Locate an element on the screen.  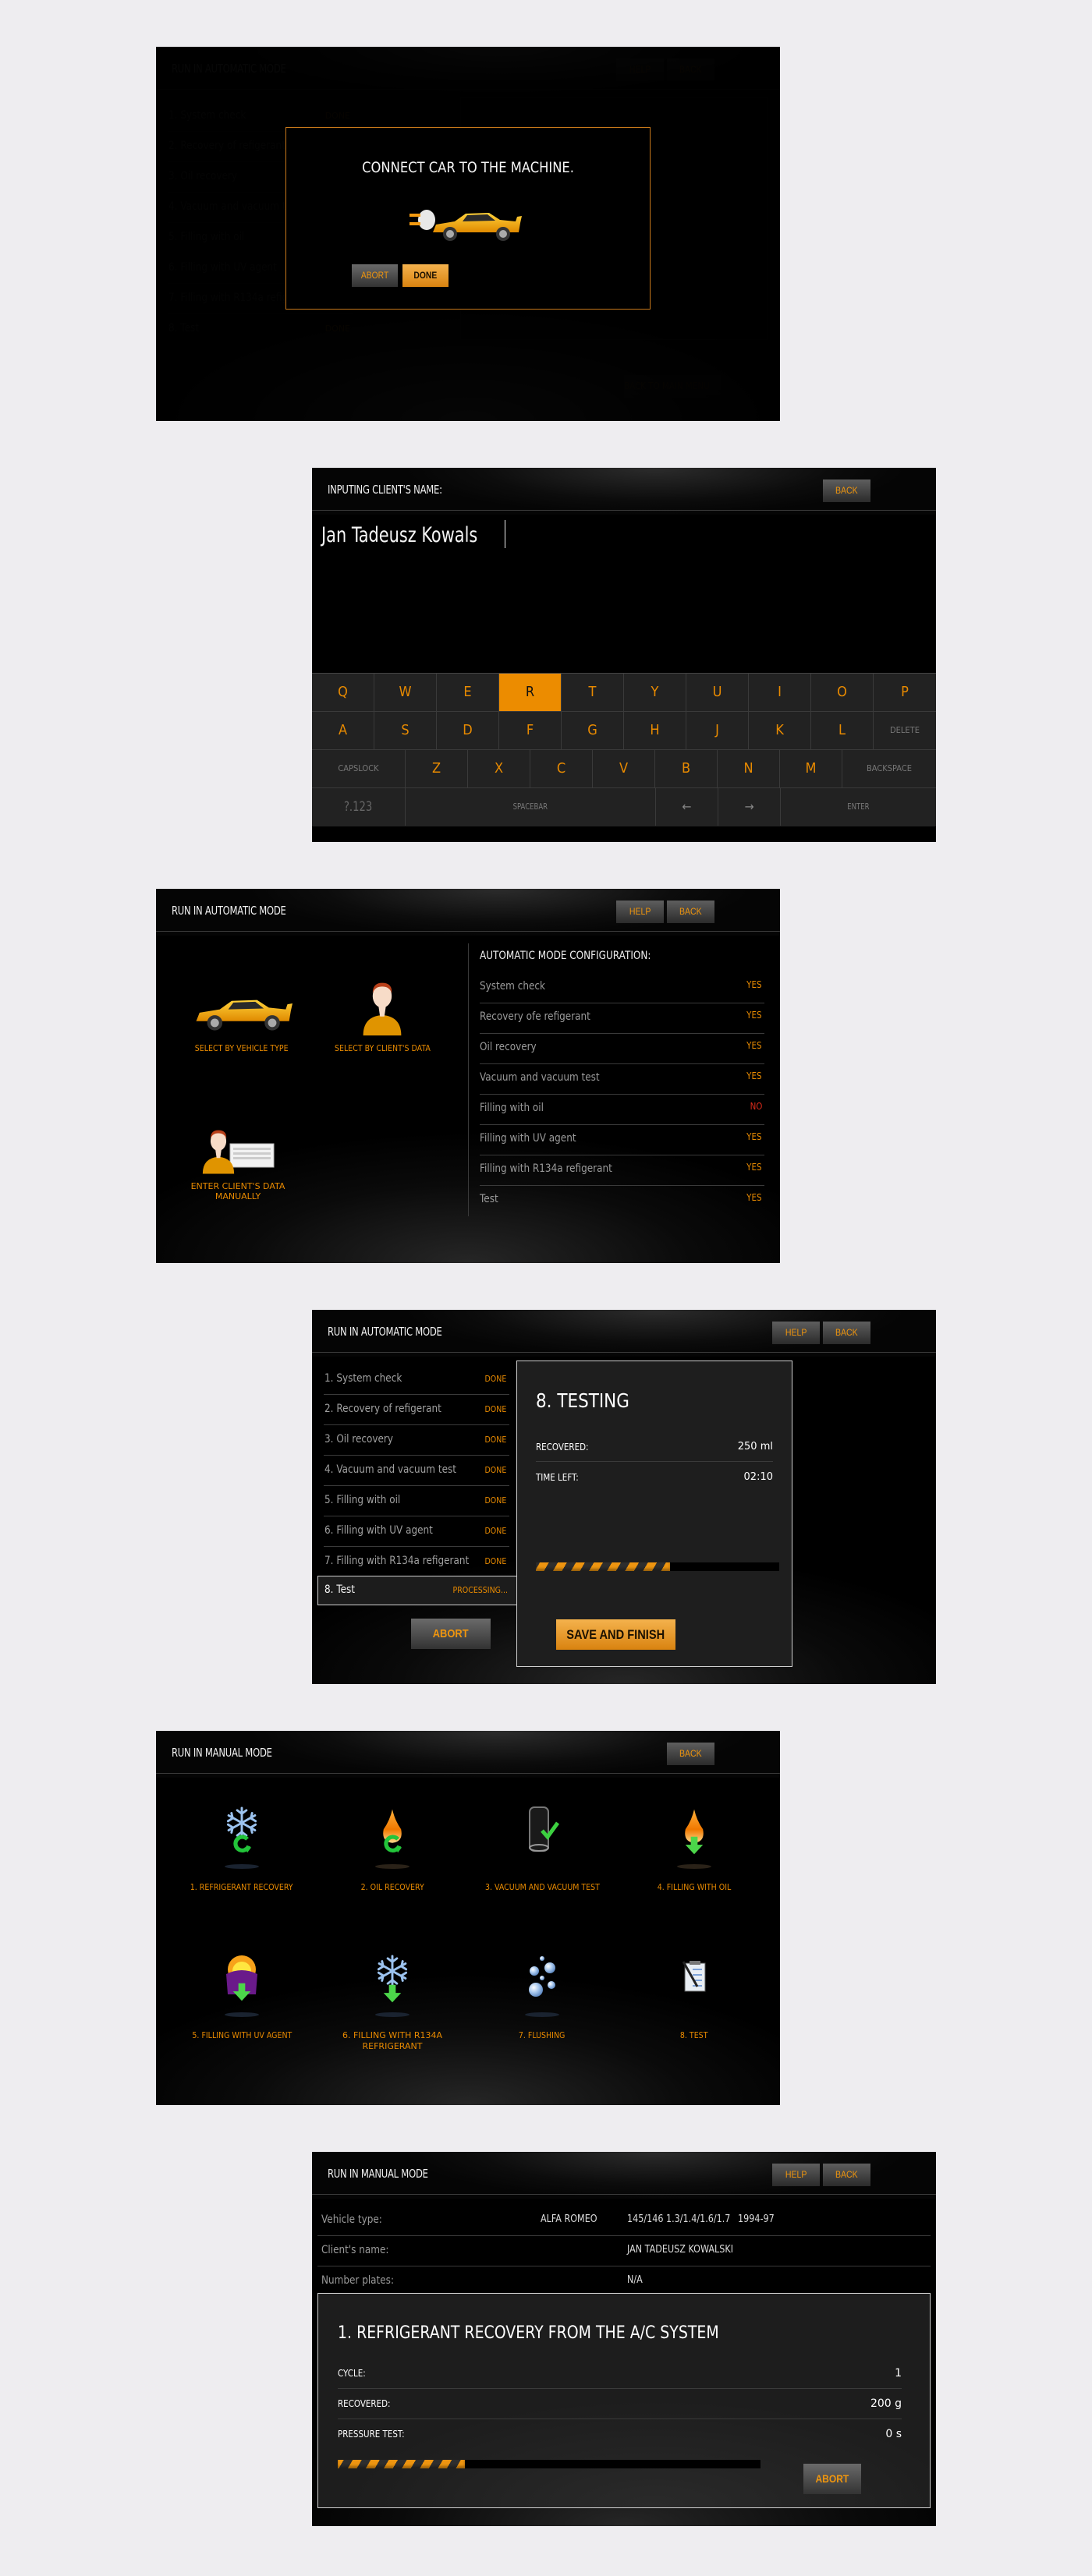
key-k: K is located at coordinates (780, 730).